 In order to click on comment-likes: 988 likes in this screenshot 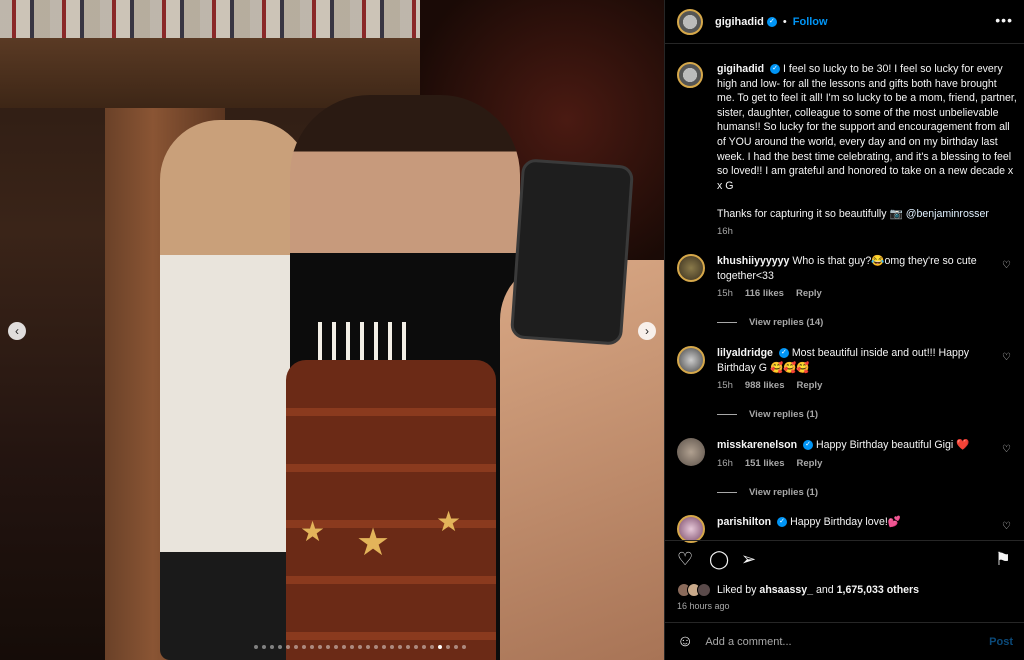, I will do `click(765, 385)`.